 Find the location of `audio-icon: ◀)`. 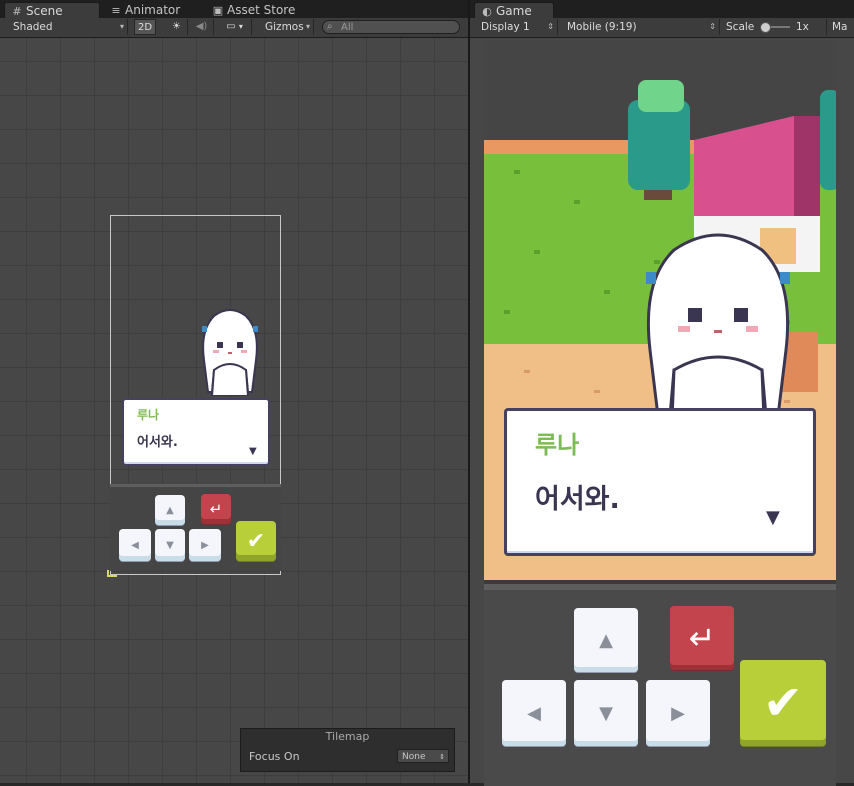

audio-icon: ◀) is located at coordinates (202, 27).